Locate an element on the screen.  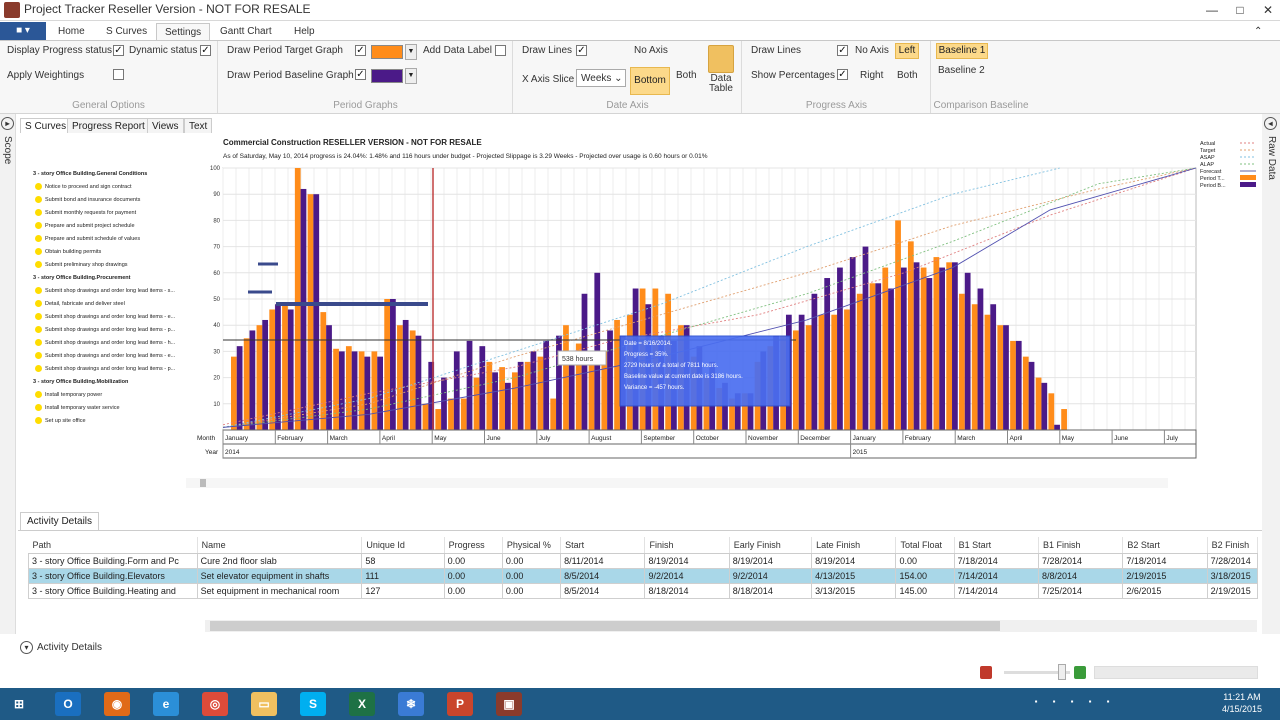
scope-panel: ▸ Scope is located at coordinates (8, 374).